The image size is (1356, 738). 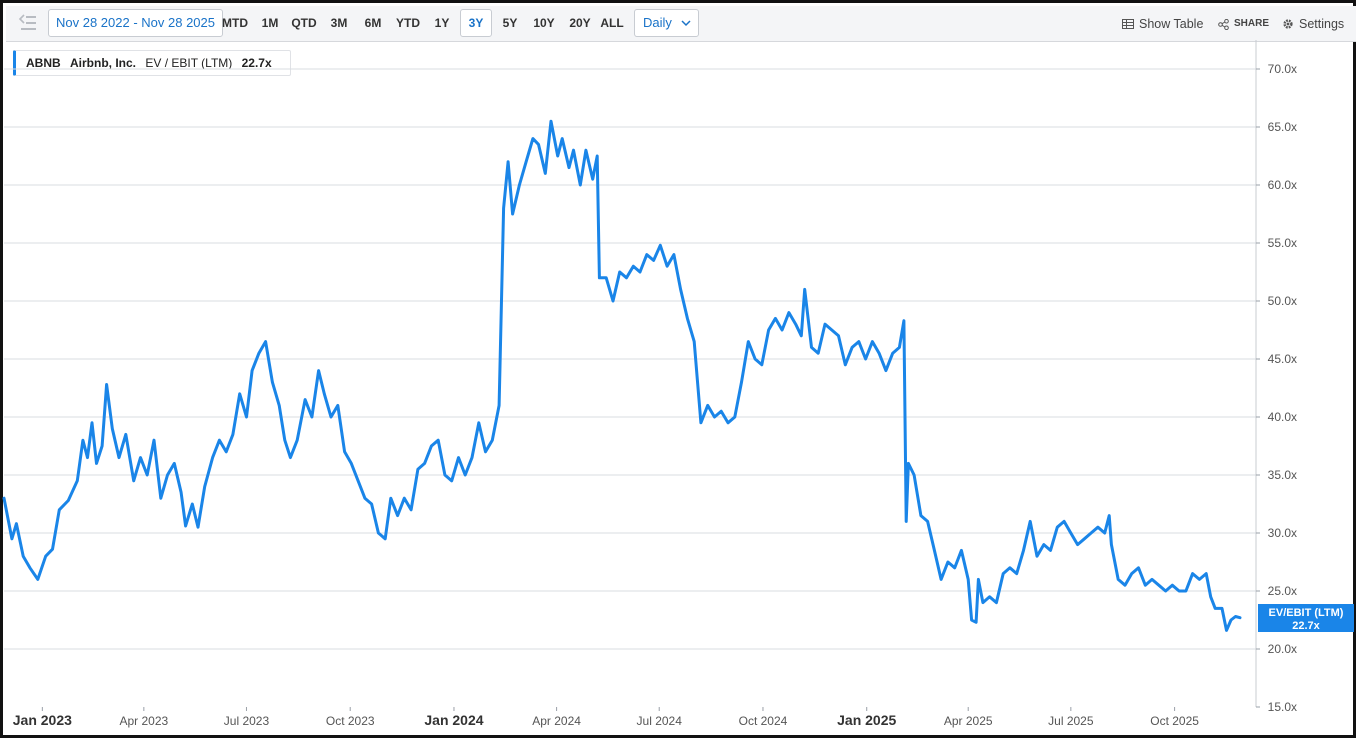 What do you see at coordinates (1223, 24) in the screenshot?
I see `share-icon` at bounding box center [1223, 24].